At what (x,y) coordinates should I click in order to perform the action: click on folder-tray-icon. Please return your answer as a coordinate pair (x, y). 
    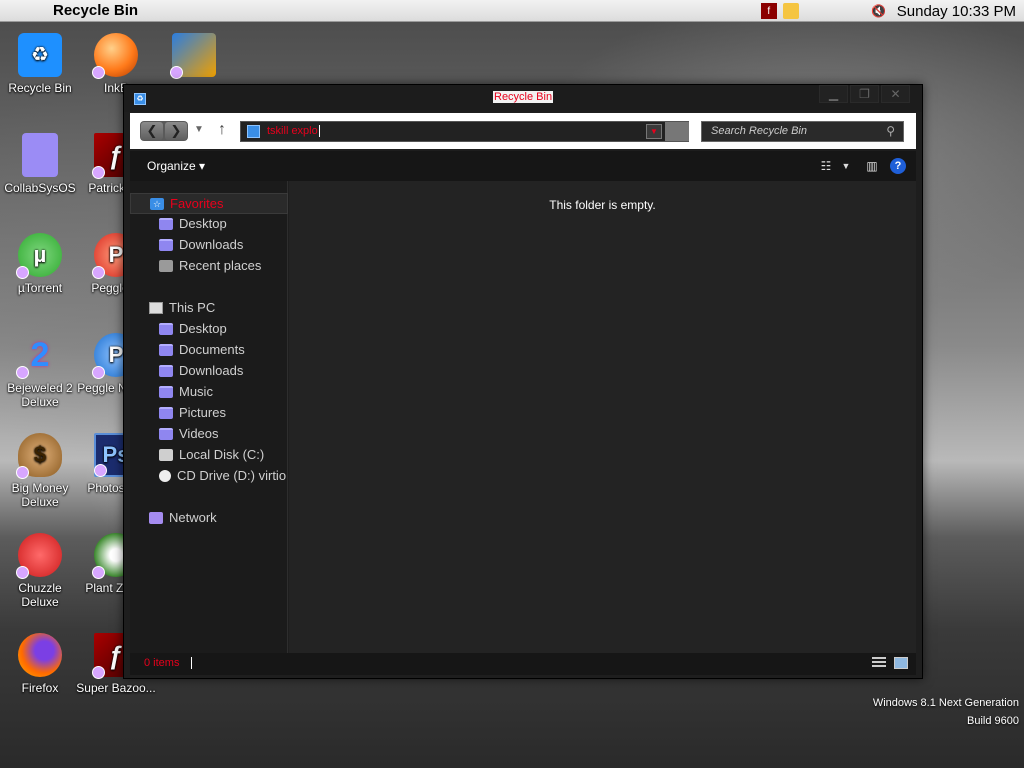
    Looking at the image, I should click on (790, 11).